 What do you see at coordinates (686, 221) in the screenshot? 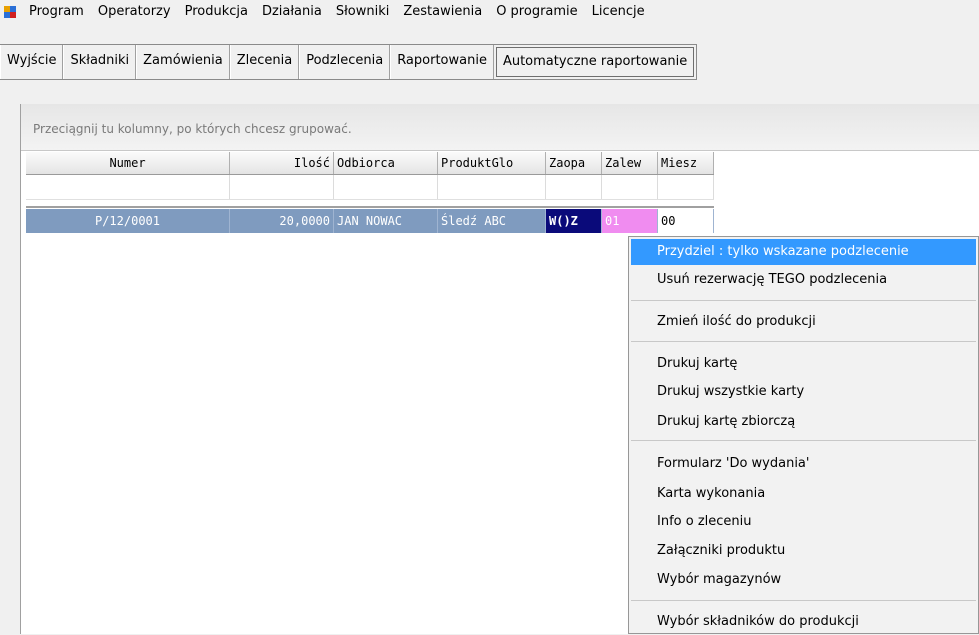
I see `cell-miesz: 00` at bounding box center [686, 221].